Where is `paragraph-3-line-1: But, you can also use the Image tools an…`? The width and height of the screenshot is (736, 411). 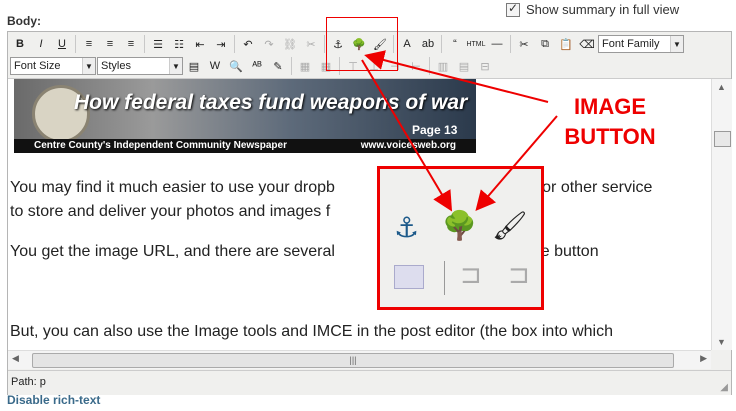
paragraph-3-line-1: But, you can also use the Image tools an… is located at coordinates (312, 331).